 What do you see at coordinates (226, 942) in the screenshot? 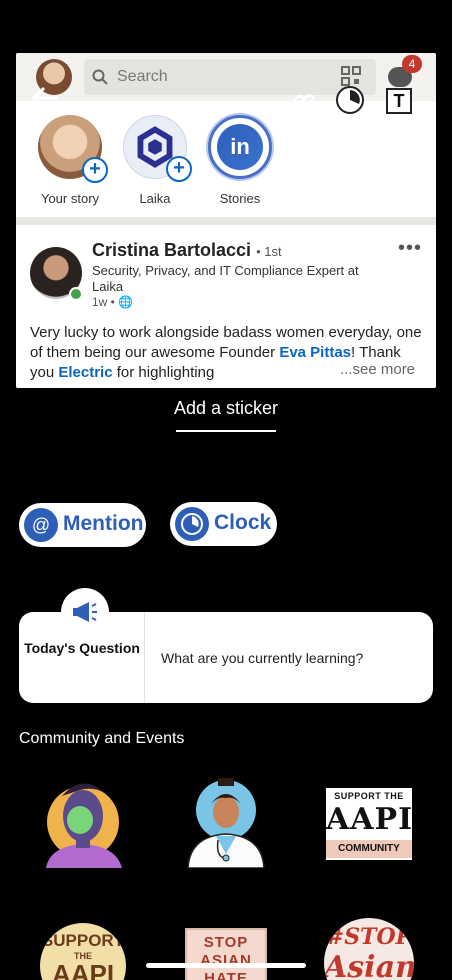
I see `sticker-text: STOP` at bounding box center [226, 942].